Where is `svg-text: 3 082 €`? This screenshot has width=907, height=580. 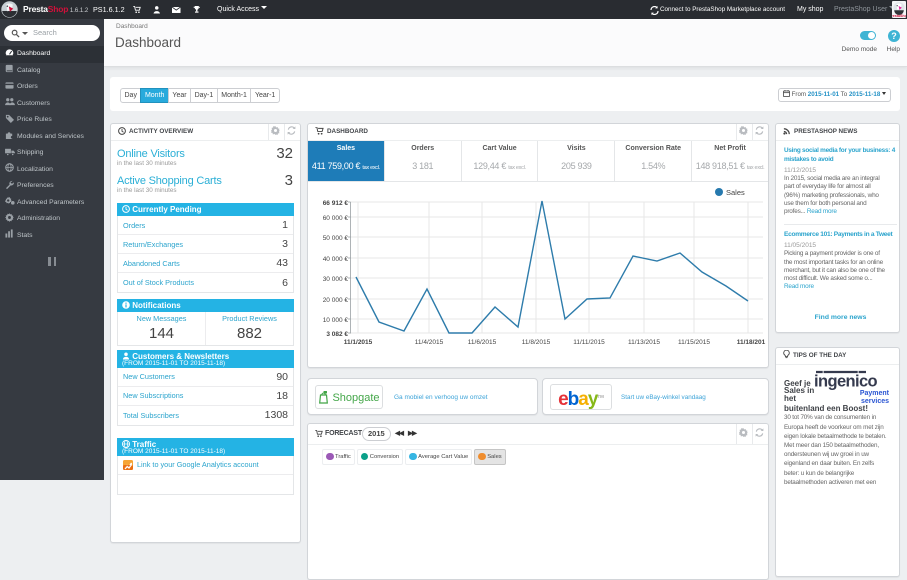 svg-text: 3 082 € is located at coordinates (337, 334).